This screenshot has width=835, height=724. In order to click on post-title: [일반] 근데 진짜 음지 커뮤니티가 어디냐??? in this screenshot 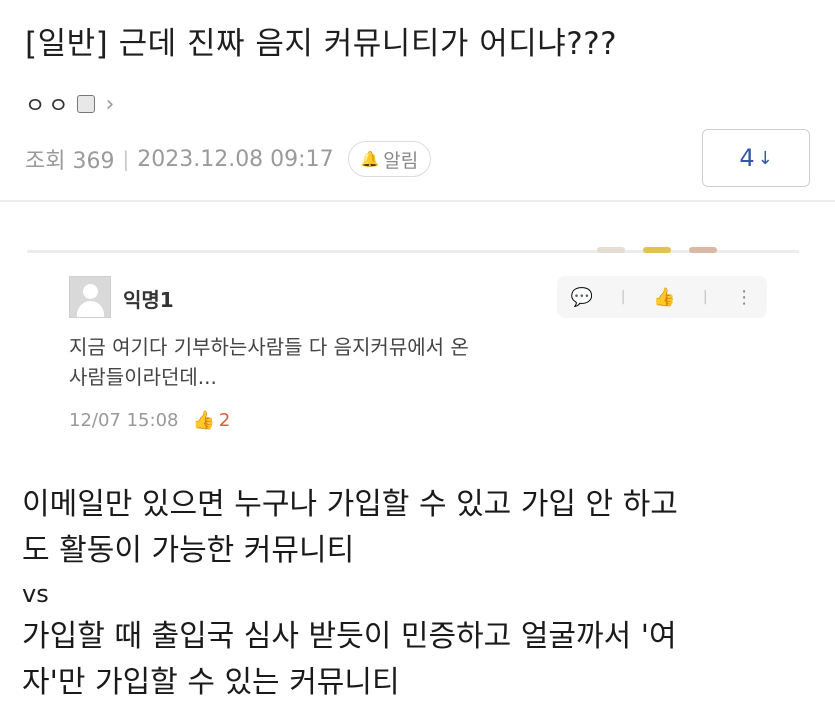, I will do `click(321, 44)`.